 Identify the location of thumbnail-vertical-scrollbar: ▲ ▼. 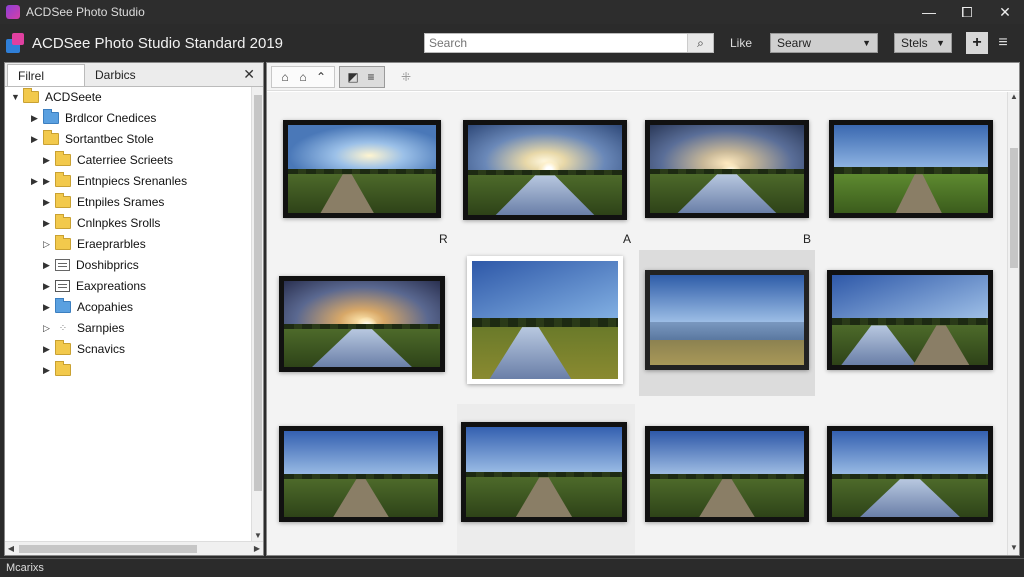
(1013, 323).